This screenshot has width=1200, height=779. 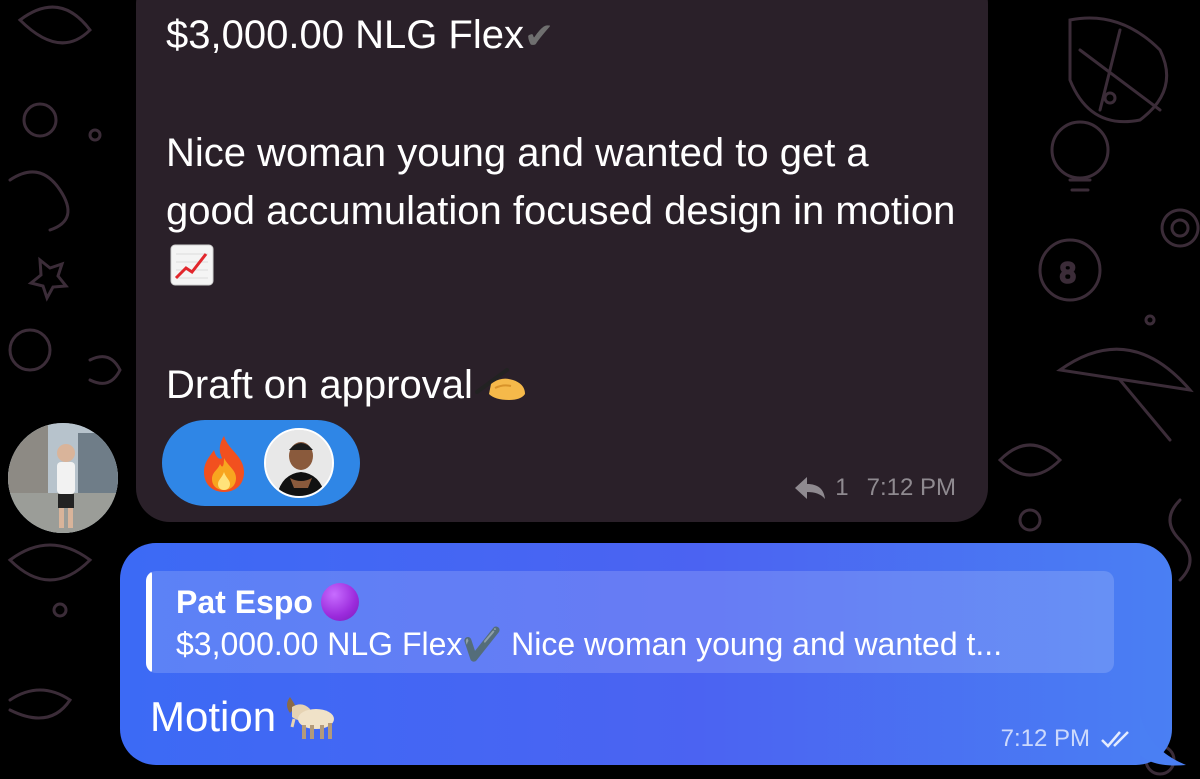 I want to click on incoming-message-meta: 1 7:12 PM, so click(x=874, y=488).